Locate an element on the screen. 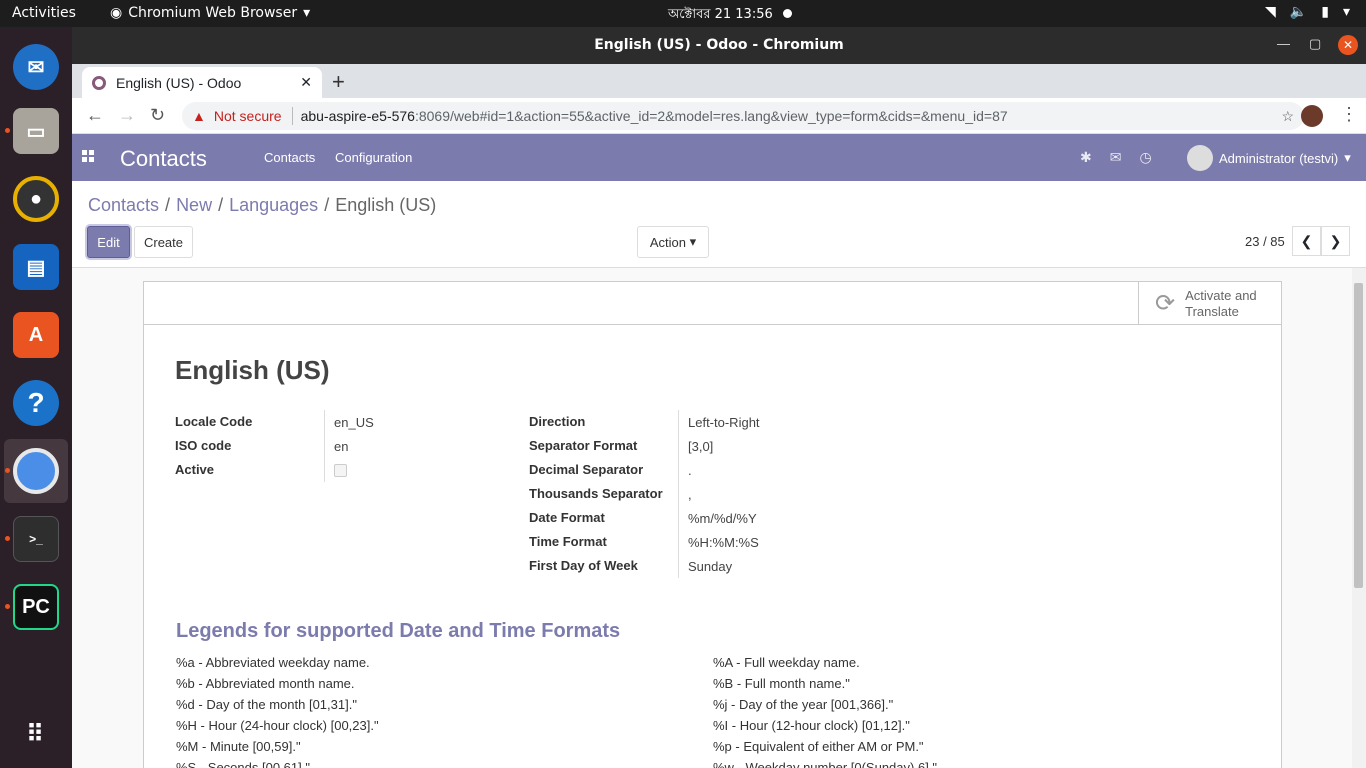 This screenshot has width=1366, height=768. clock: অক্টোবর 21 13:56 is located at coordinates (720, 15).